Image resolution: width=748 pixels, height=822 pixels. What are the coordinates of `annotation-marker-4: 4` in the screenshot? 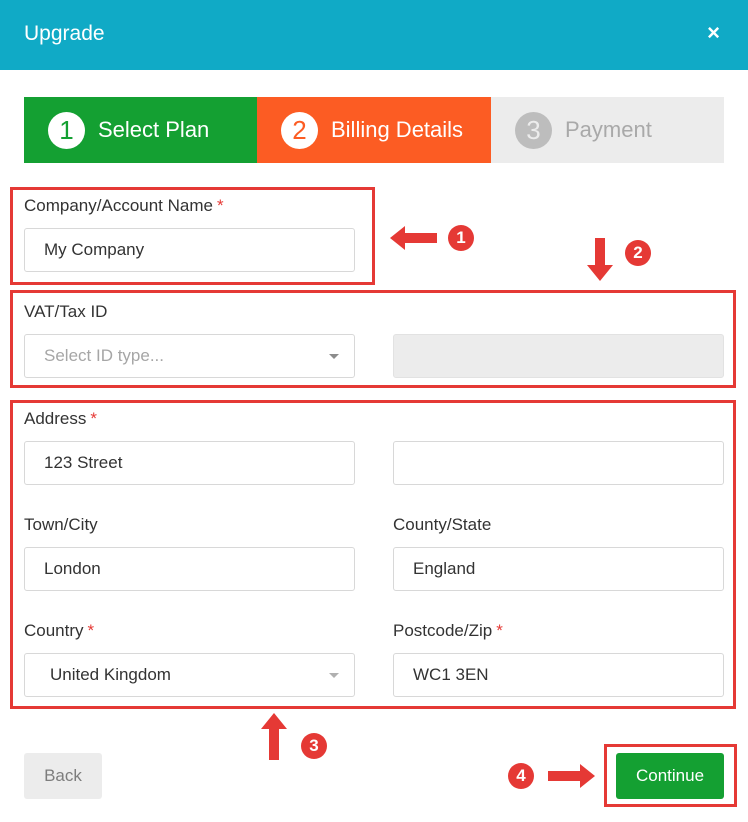 It's located at (521, 776).